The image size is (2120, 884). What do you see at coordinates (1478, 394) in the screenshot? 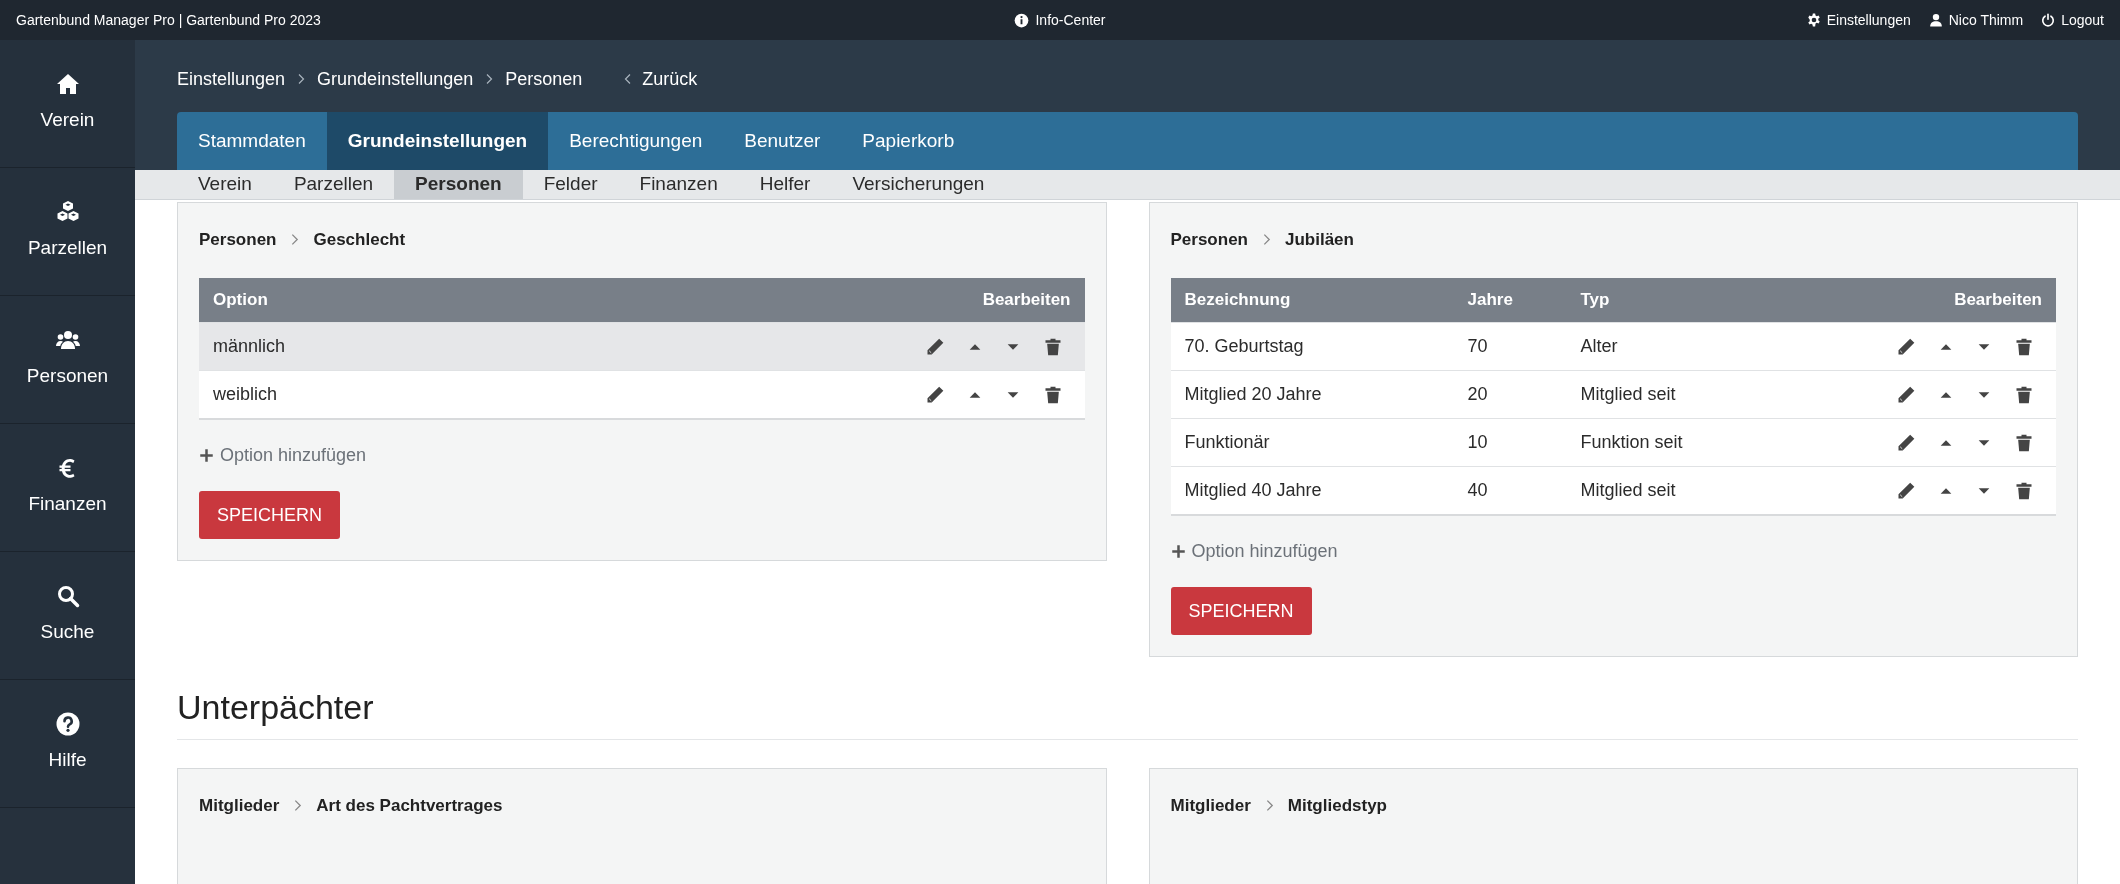
I see `table-cell-text: 20` at bounding box center [1478, 394].